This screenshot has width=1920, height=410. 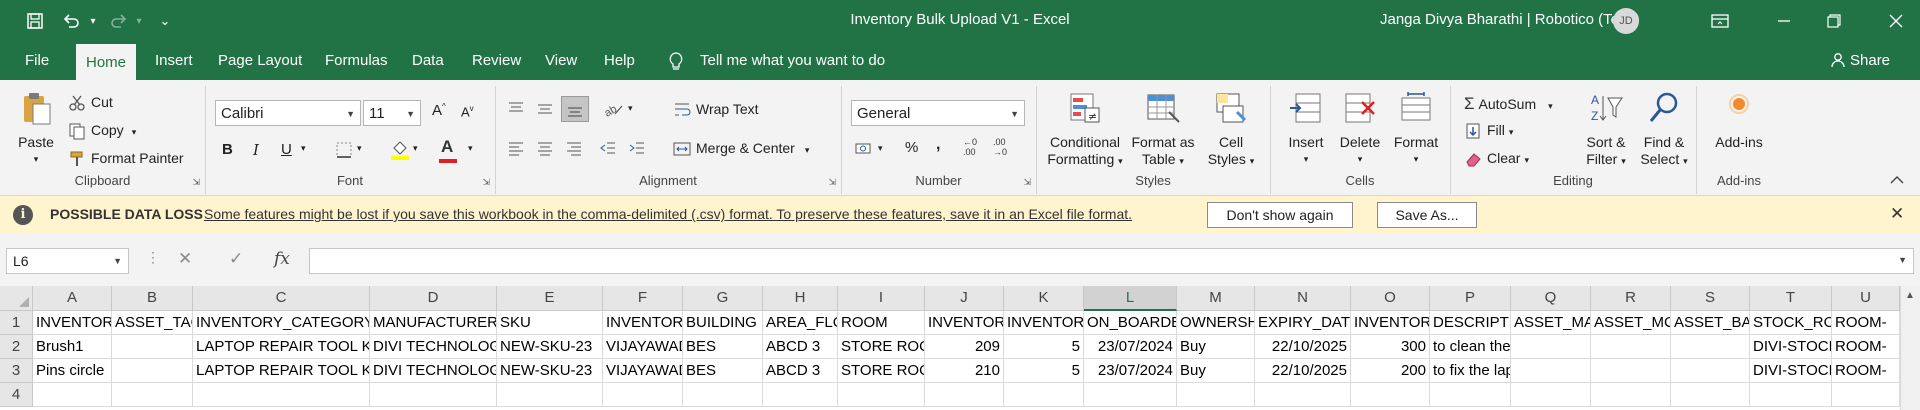 I want to click on fill-button: Fill ▾, so click(x=1488, y=131).